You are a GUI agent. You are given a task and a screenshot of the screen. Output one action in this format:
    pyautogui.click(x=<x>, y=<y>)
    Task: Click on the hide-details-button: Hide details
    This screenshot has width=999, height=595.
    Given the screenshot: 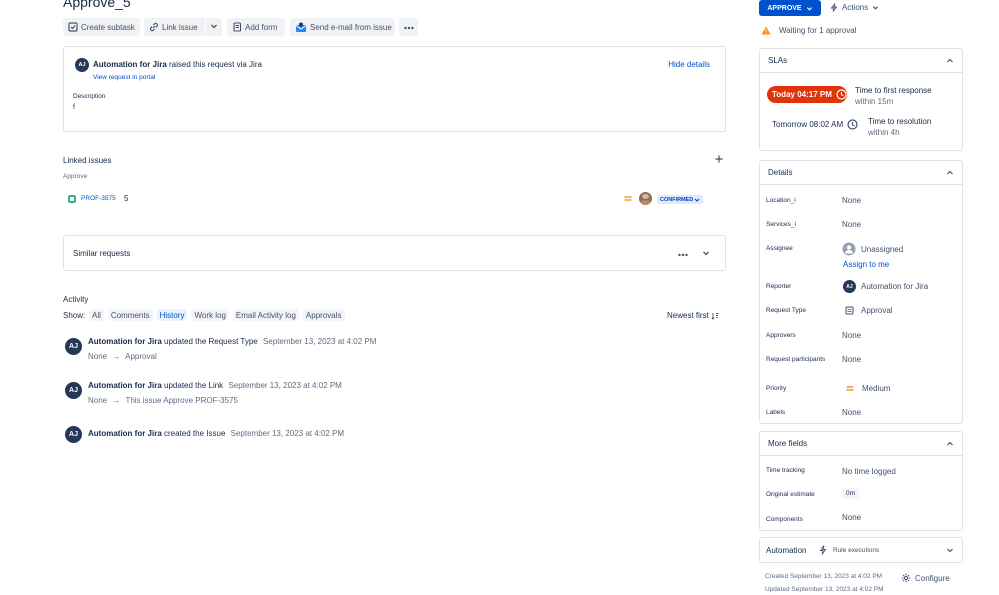 What is the action you would take?
    pyautogui.click(x=689, y=64)
    